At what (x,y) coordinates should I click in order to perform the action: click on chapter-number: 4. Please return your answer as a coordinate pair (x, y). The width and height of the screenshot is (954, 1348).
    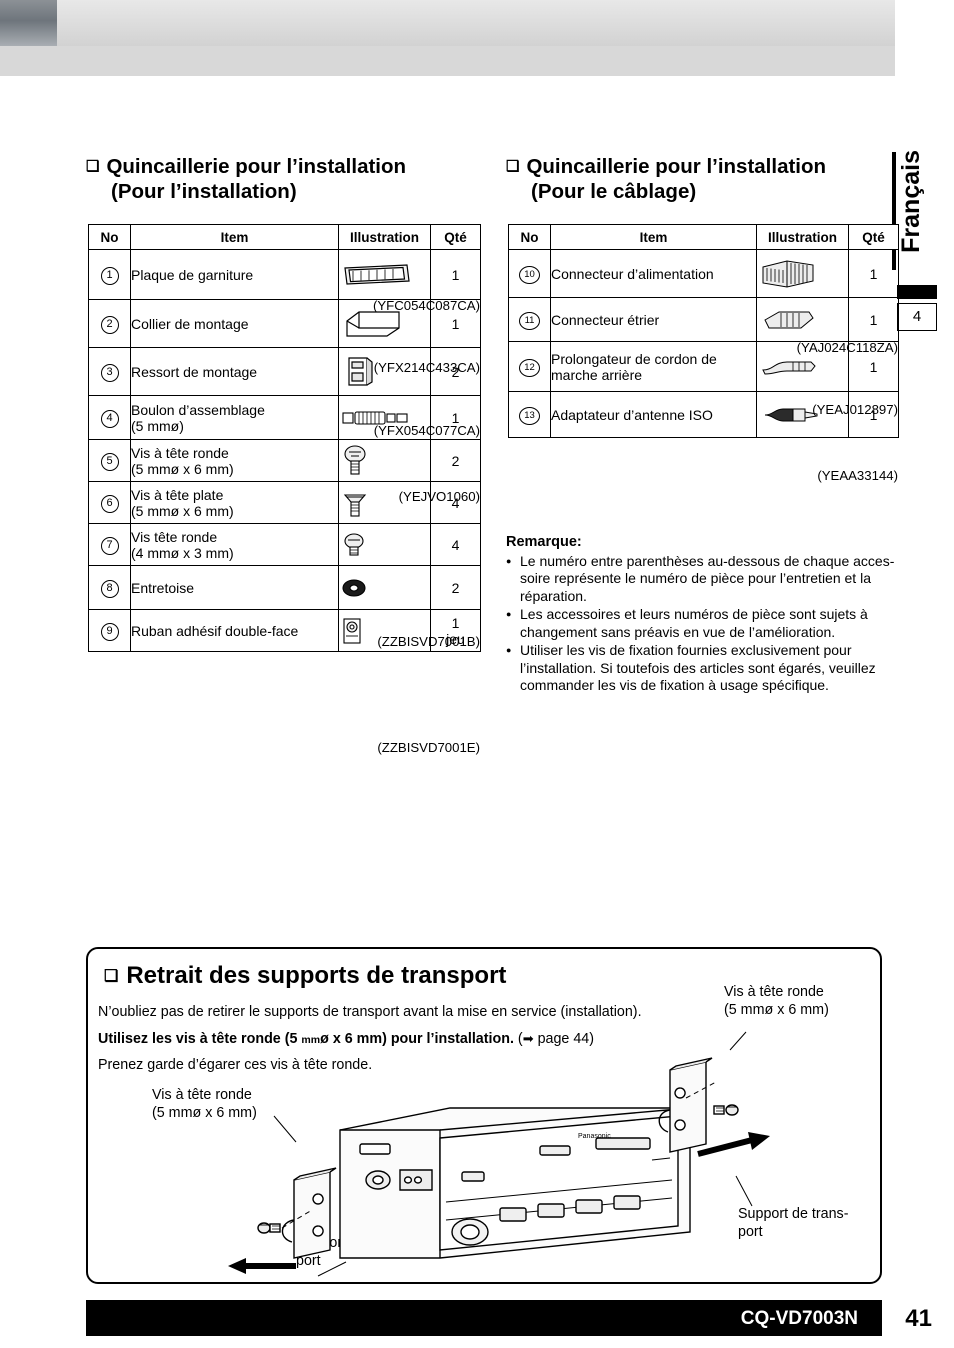
    Looking at the image, I should click on (917, 317).